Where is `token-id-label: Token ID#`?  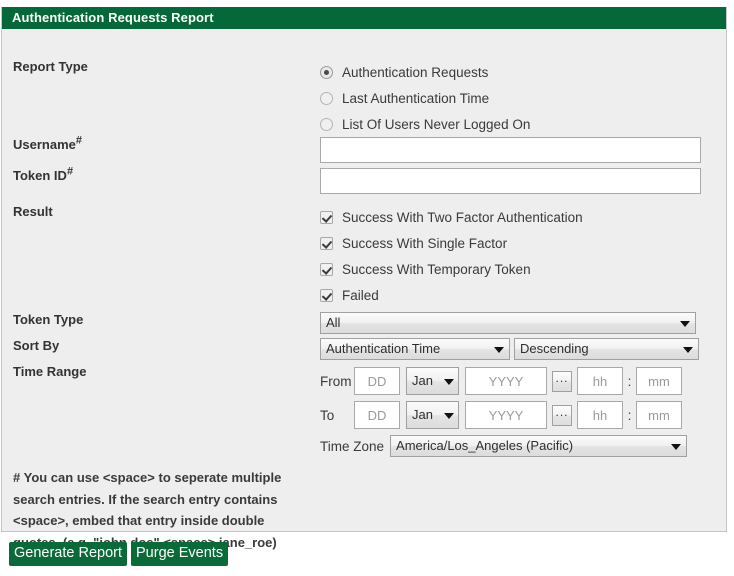
token-id-label: Token ID# is located at coordinates (161, 174).